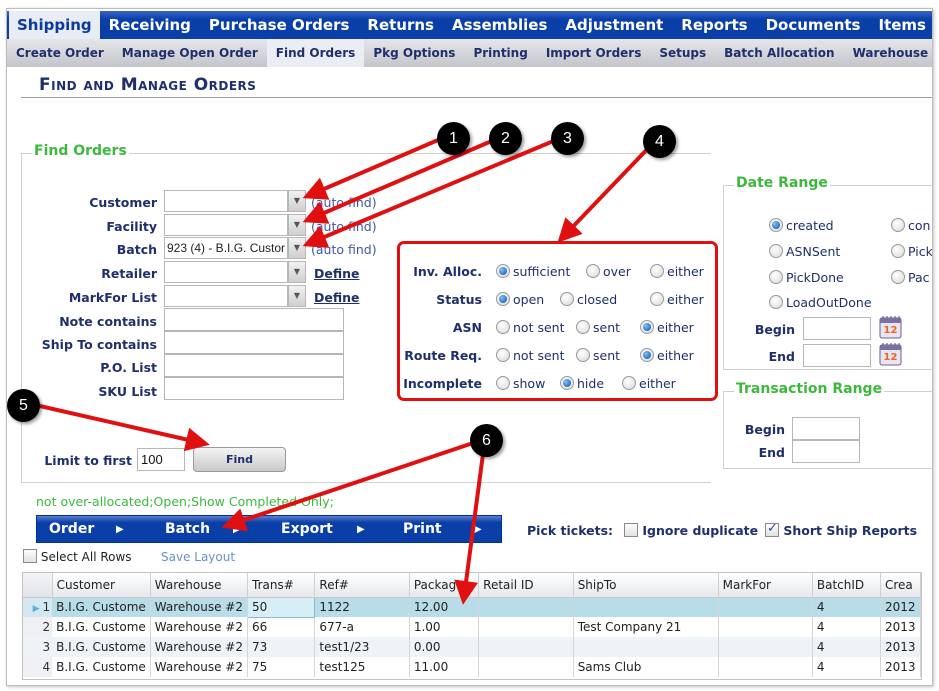 The image size is (939, 691). What do you see at coordinates (226, 296) in the screenshot?
I see `markfor-combo` at bounding box center [226, 296].